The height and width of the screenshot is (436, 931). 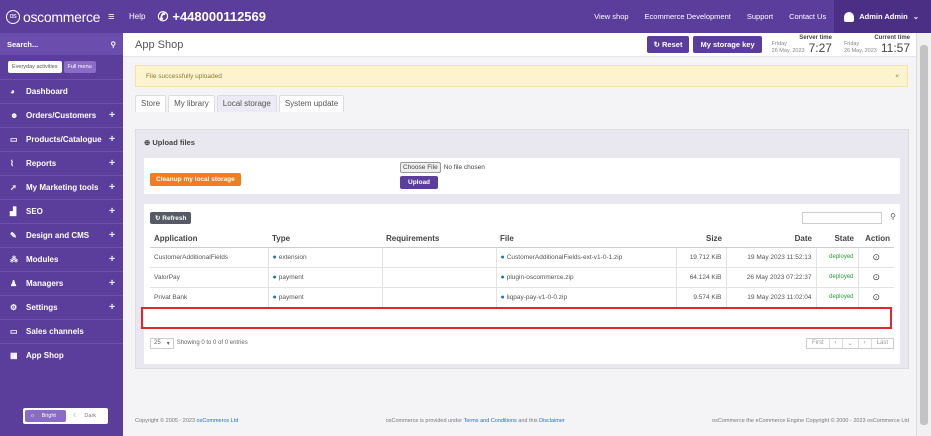 What do you see at coordinates (209, 239) in the screenshot?
I see `column-header-application: Application` at bounding box center [209, 239].